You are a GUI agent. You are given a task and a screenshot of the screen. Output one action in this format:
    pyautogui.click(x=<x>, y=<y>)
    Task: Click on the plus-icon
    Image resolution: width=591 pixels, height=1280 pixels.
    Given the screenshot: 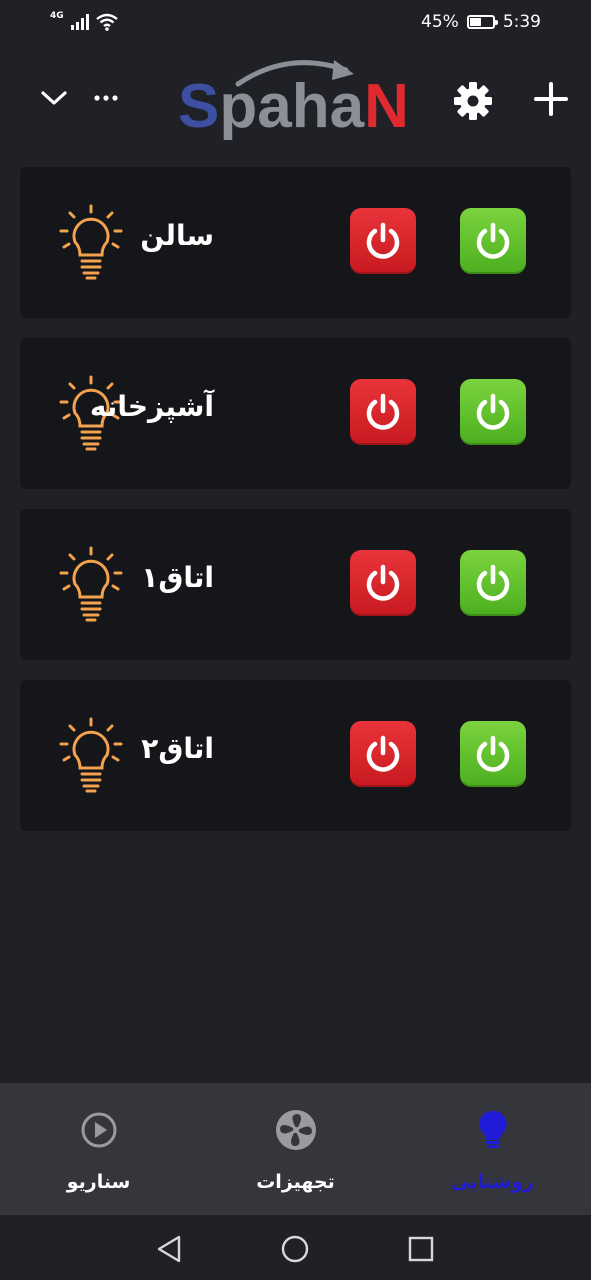 What is the action you would take?
    pyautogui.click(x=551, y=99)
    